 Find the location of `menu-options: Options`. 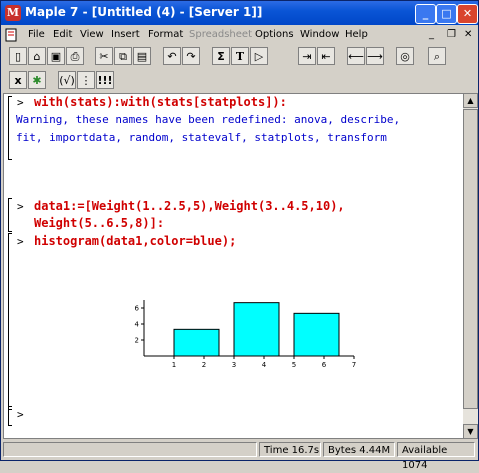

menu-options: Options is located at coordinates (274, 34).